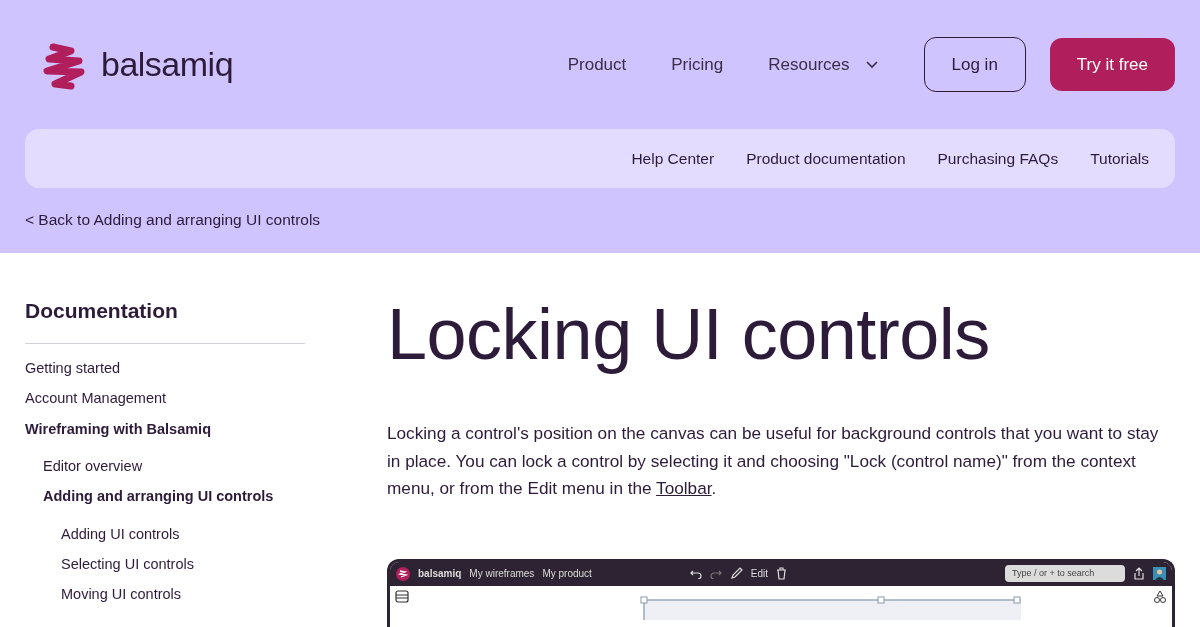 This screenshot has height=627, width=1200. I want to click on sidebar-item: Getting started, so click(165, 368).